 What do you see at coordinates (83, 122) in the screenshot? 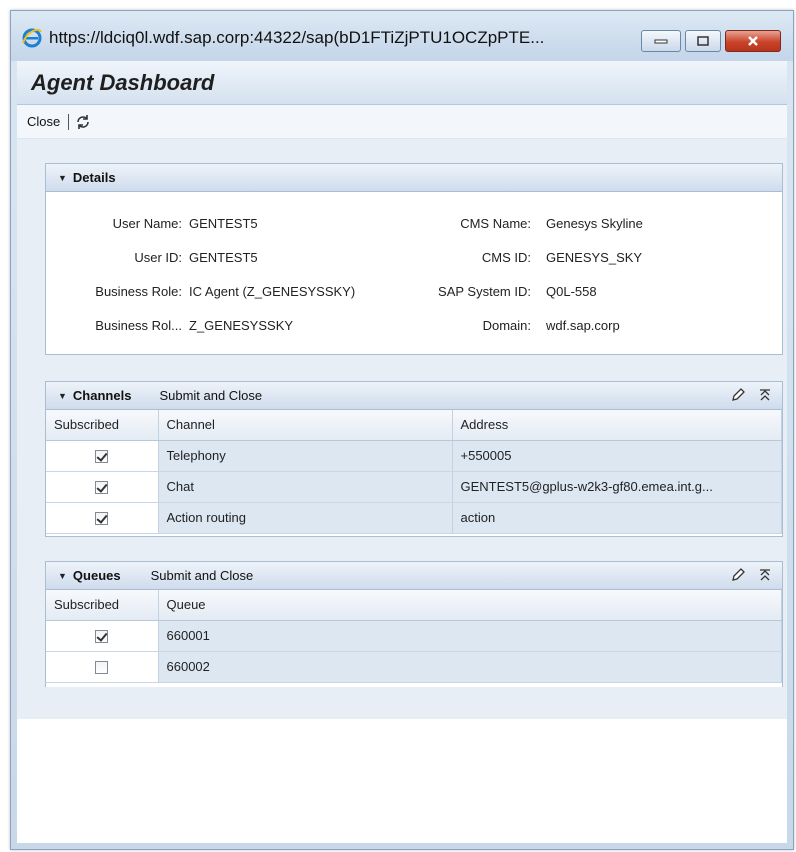
I see `refresh-icon` at bounding box center [83, 122].